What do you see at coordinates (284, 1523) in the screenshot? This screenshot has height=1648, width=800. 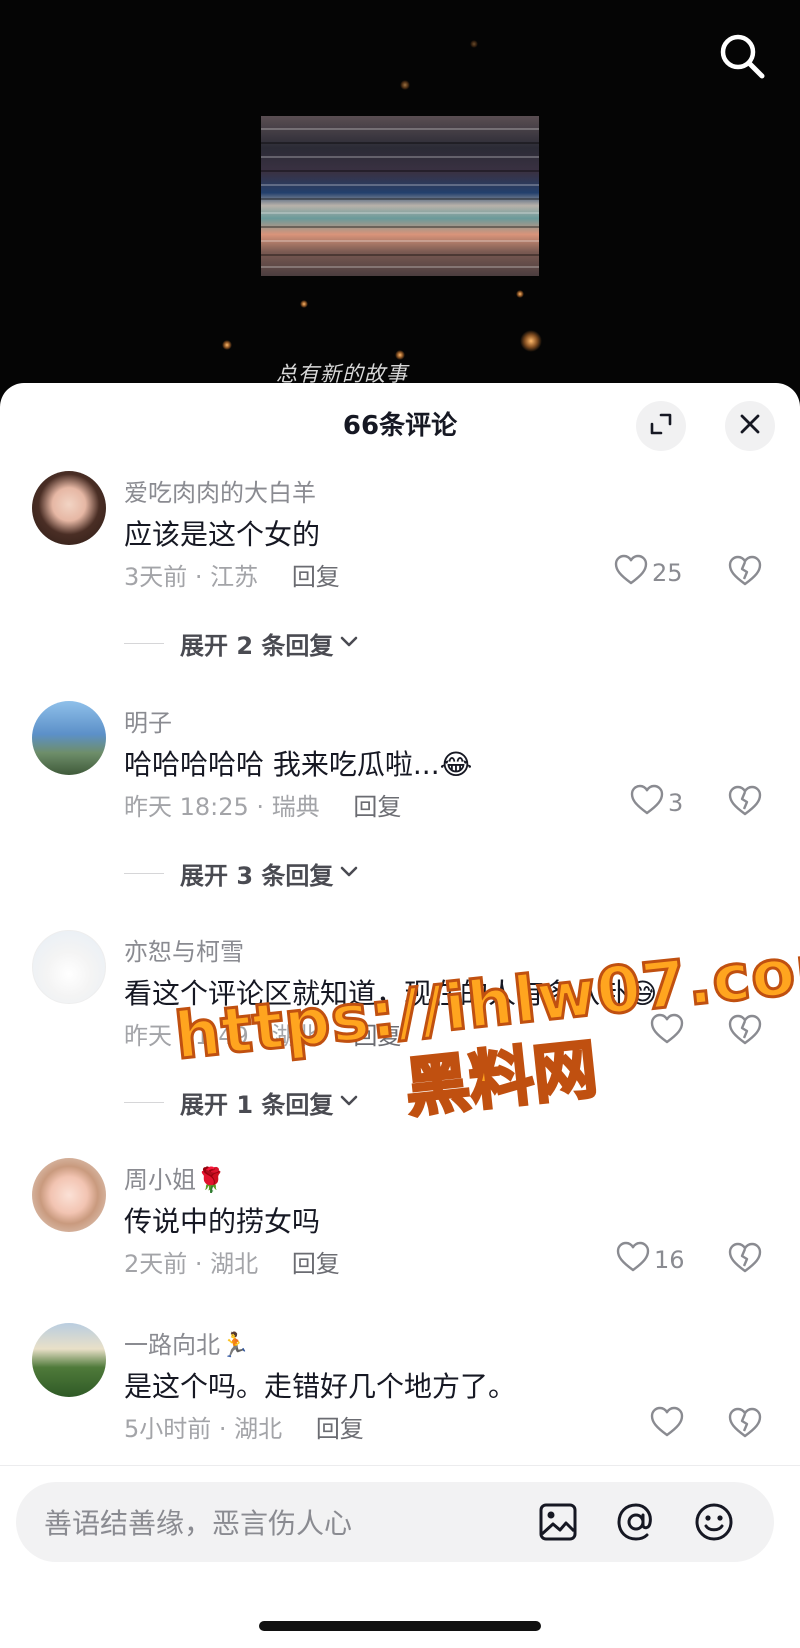 I see `comment-input` at bounding box center [284, 1523].